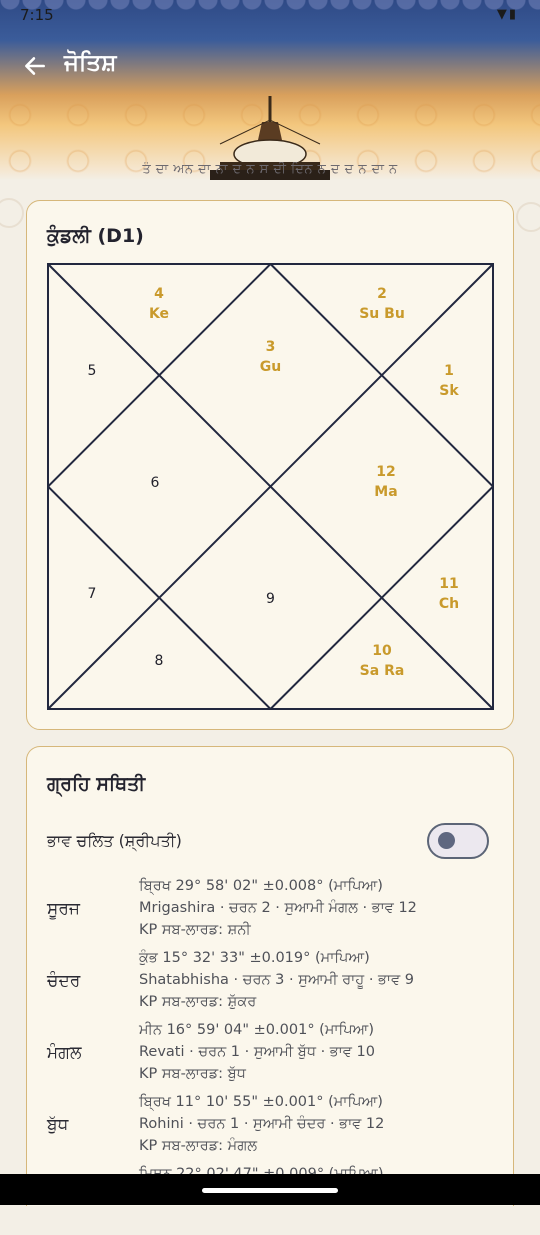 The height and width of the screenshot is (1235, 540). I want to click on planet-name: ਚੰਦਰ, so click(64, 981).